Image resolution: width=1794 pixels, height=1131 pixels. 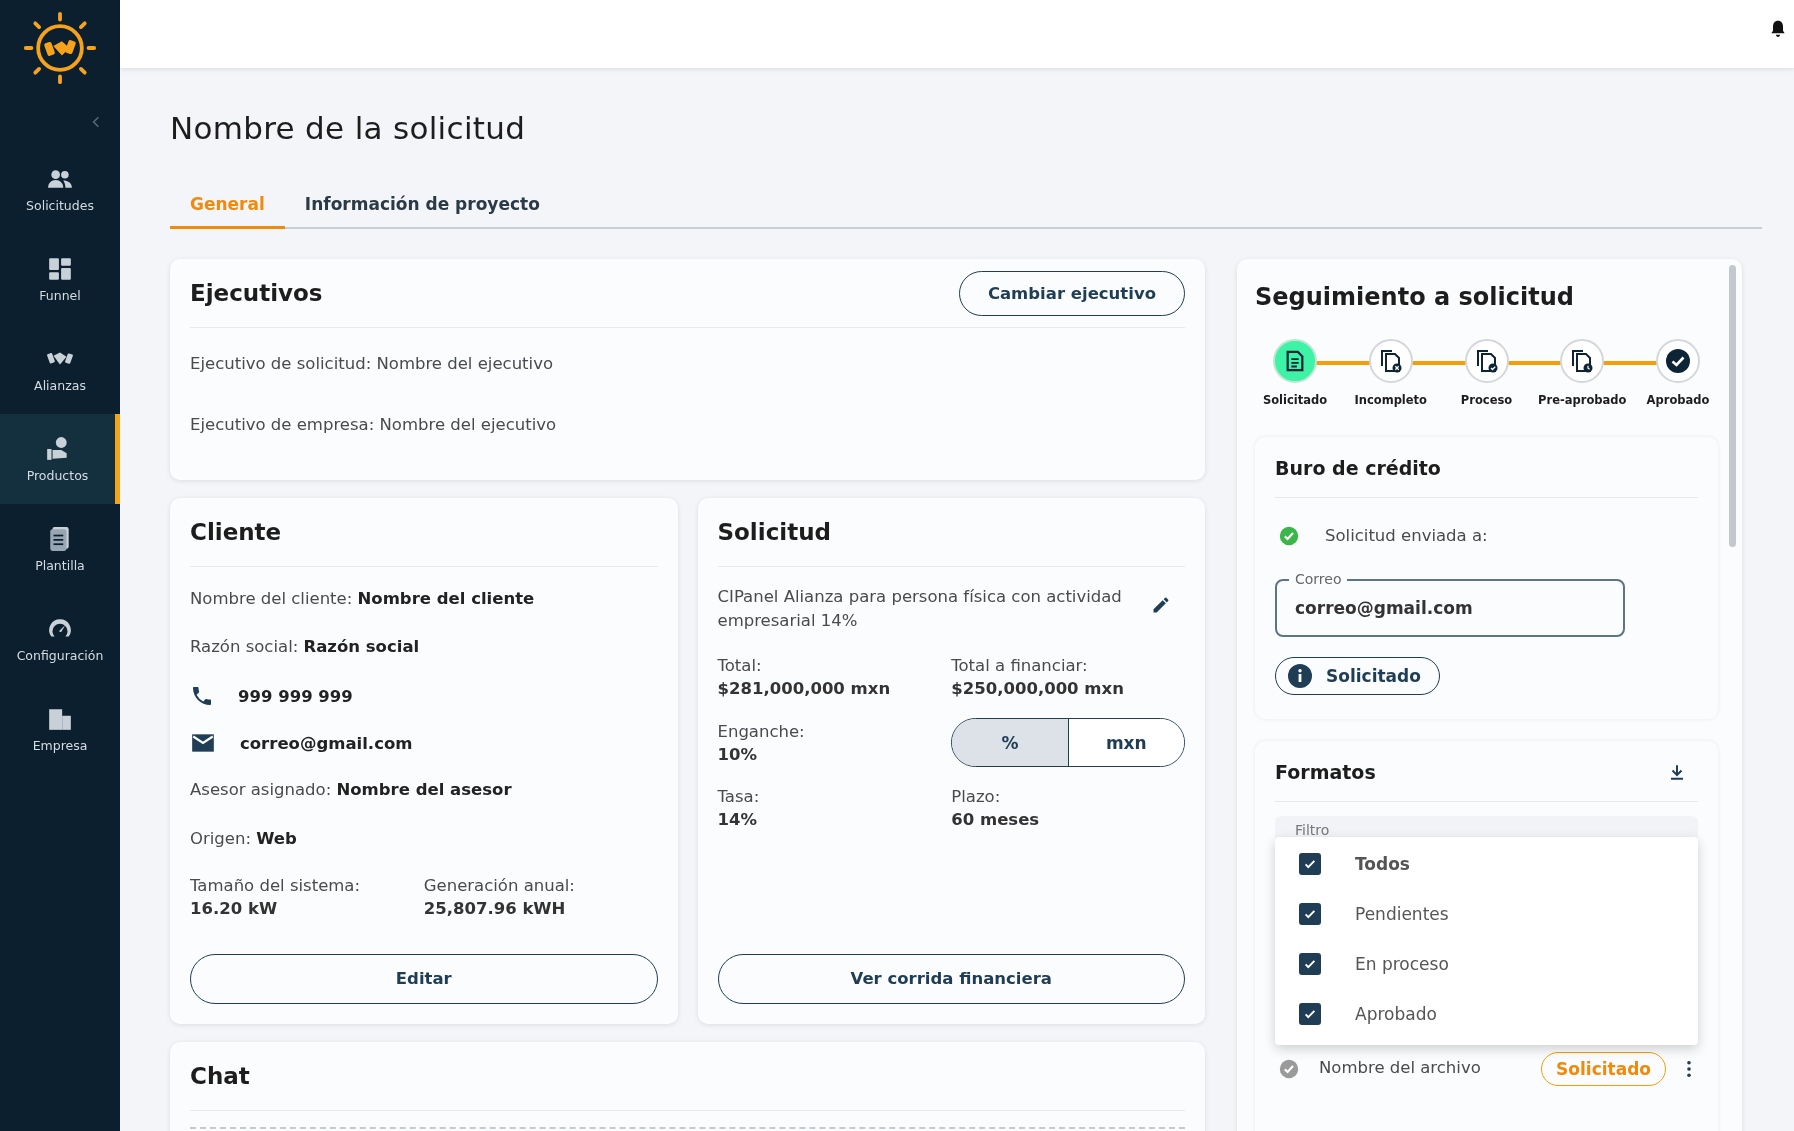 I want to click on nav-item: Productos, so click(x=60, y=459).